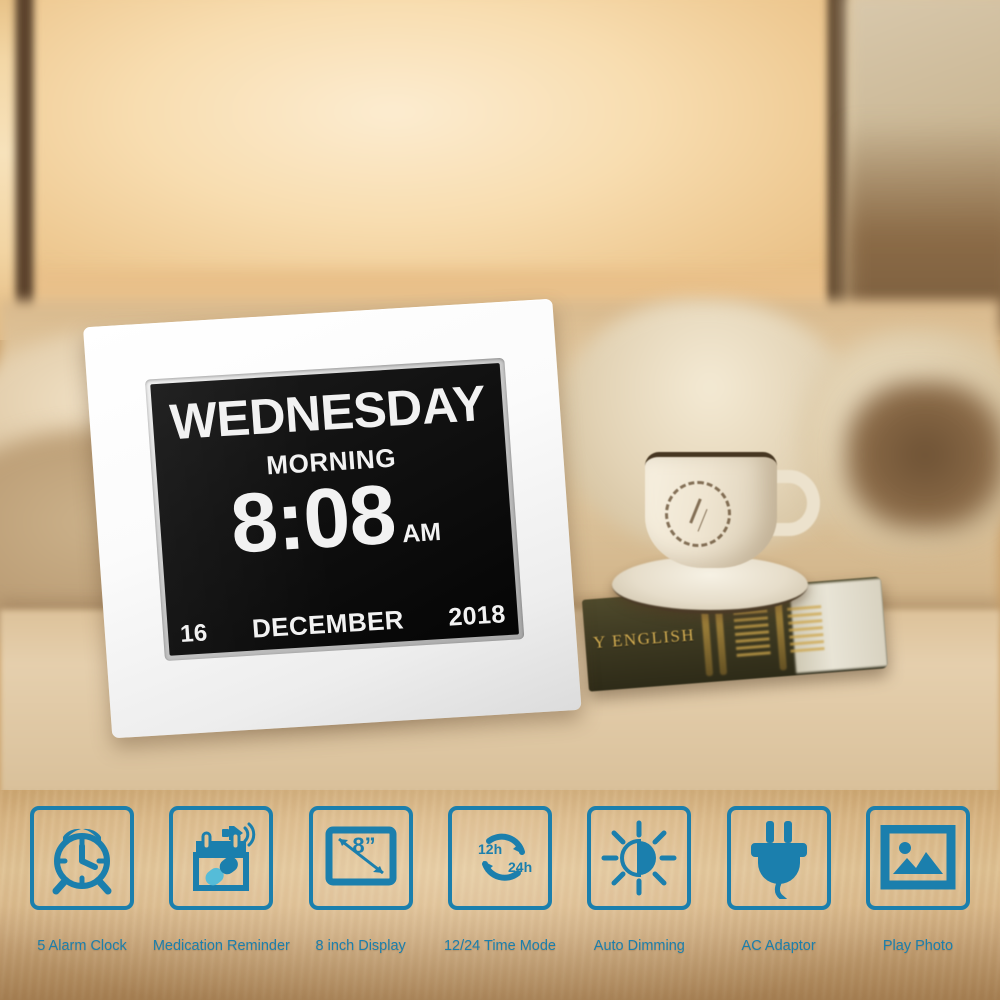 The image size is (1000, 1000). I want to click on headboard-divider-left, so click(24, 174).